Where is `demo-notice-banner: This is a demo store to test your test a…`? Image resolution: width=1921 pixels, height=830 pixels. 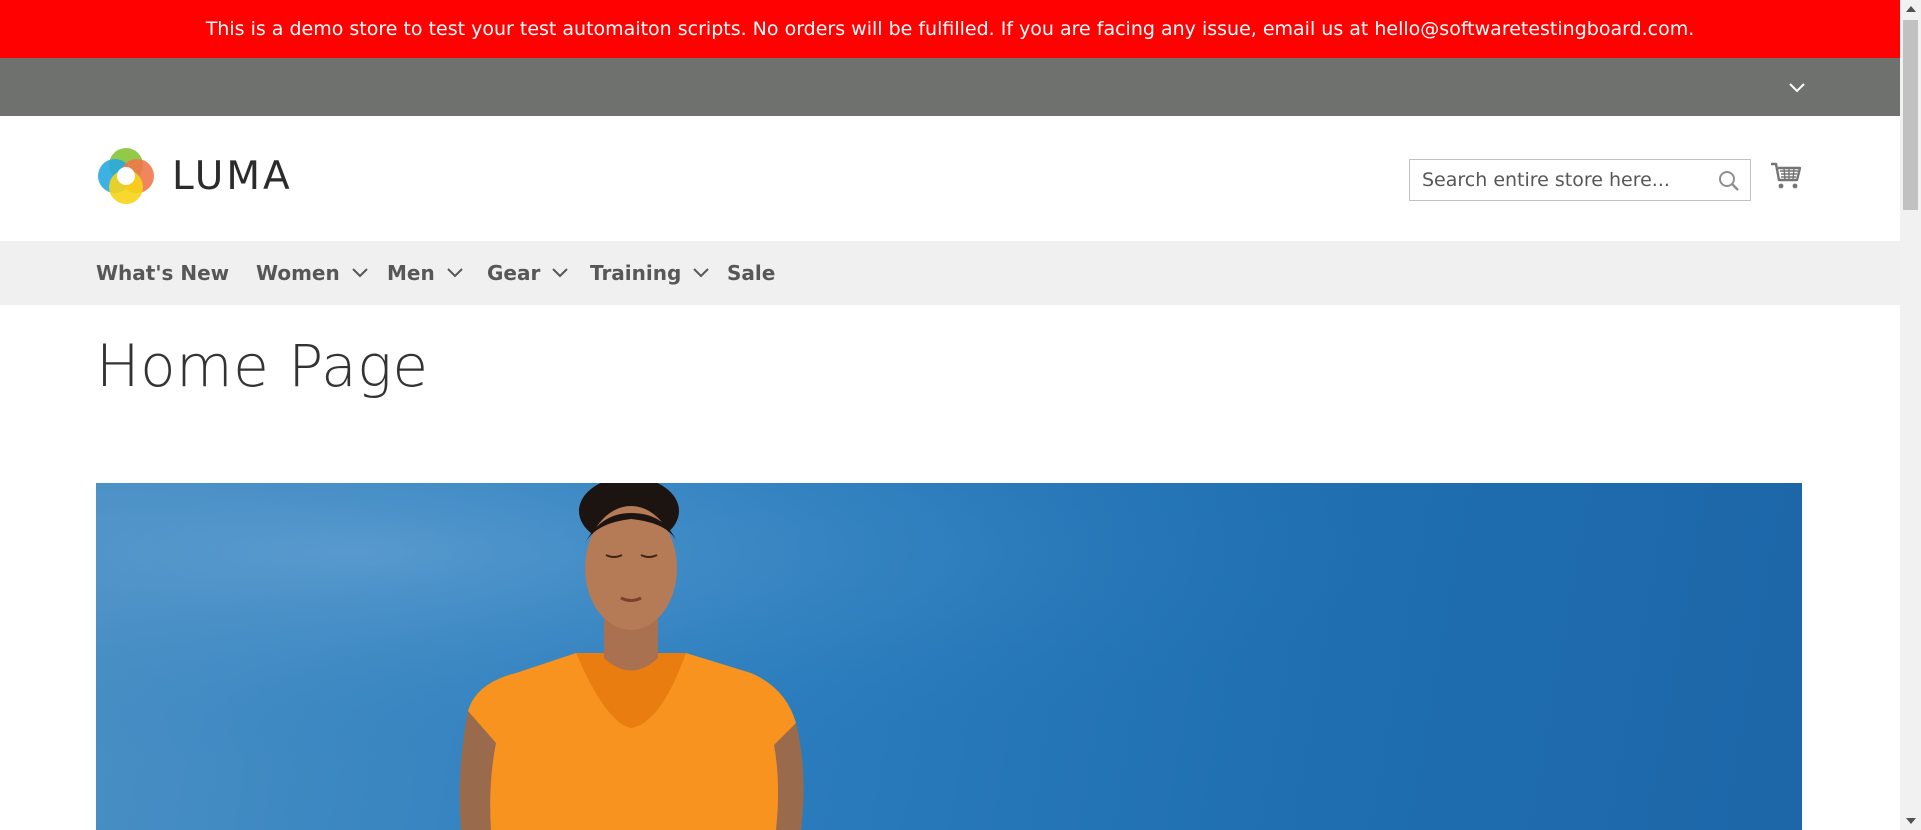 demo-notice-banner: This is a demo store to test your test a… is located at coordinates (950, 29).